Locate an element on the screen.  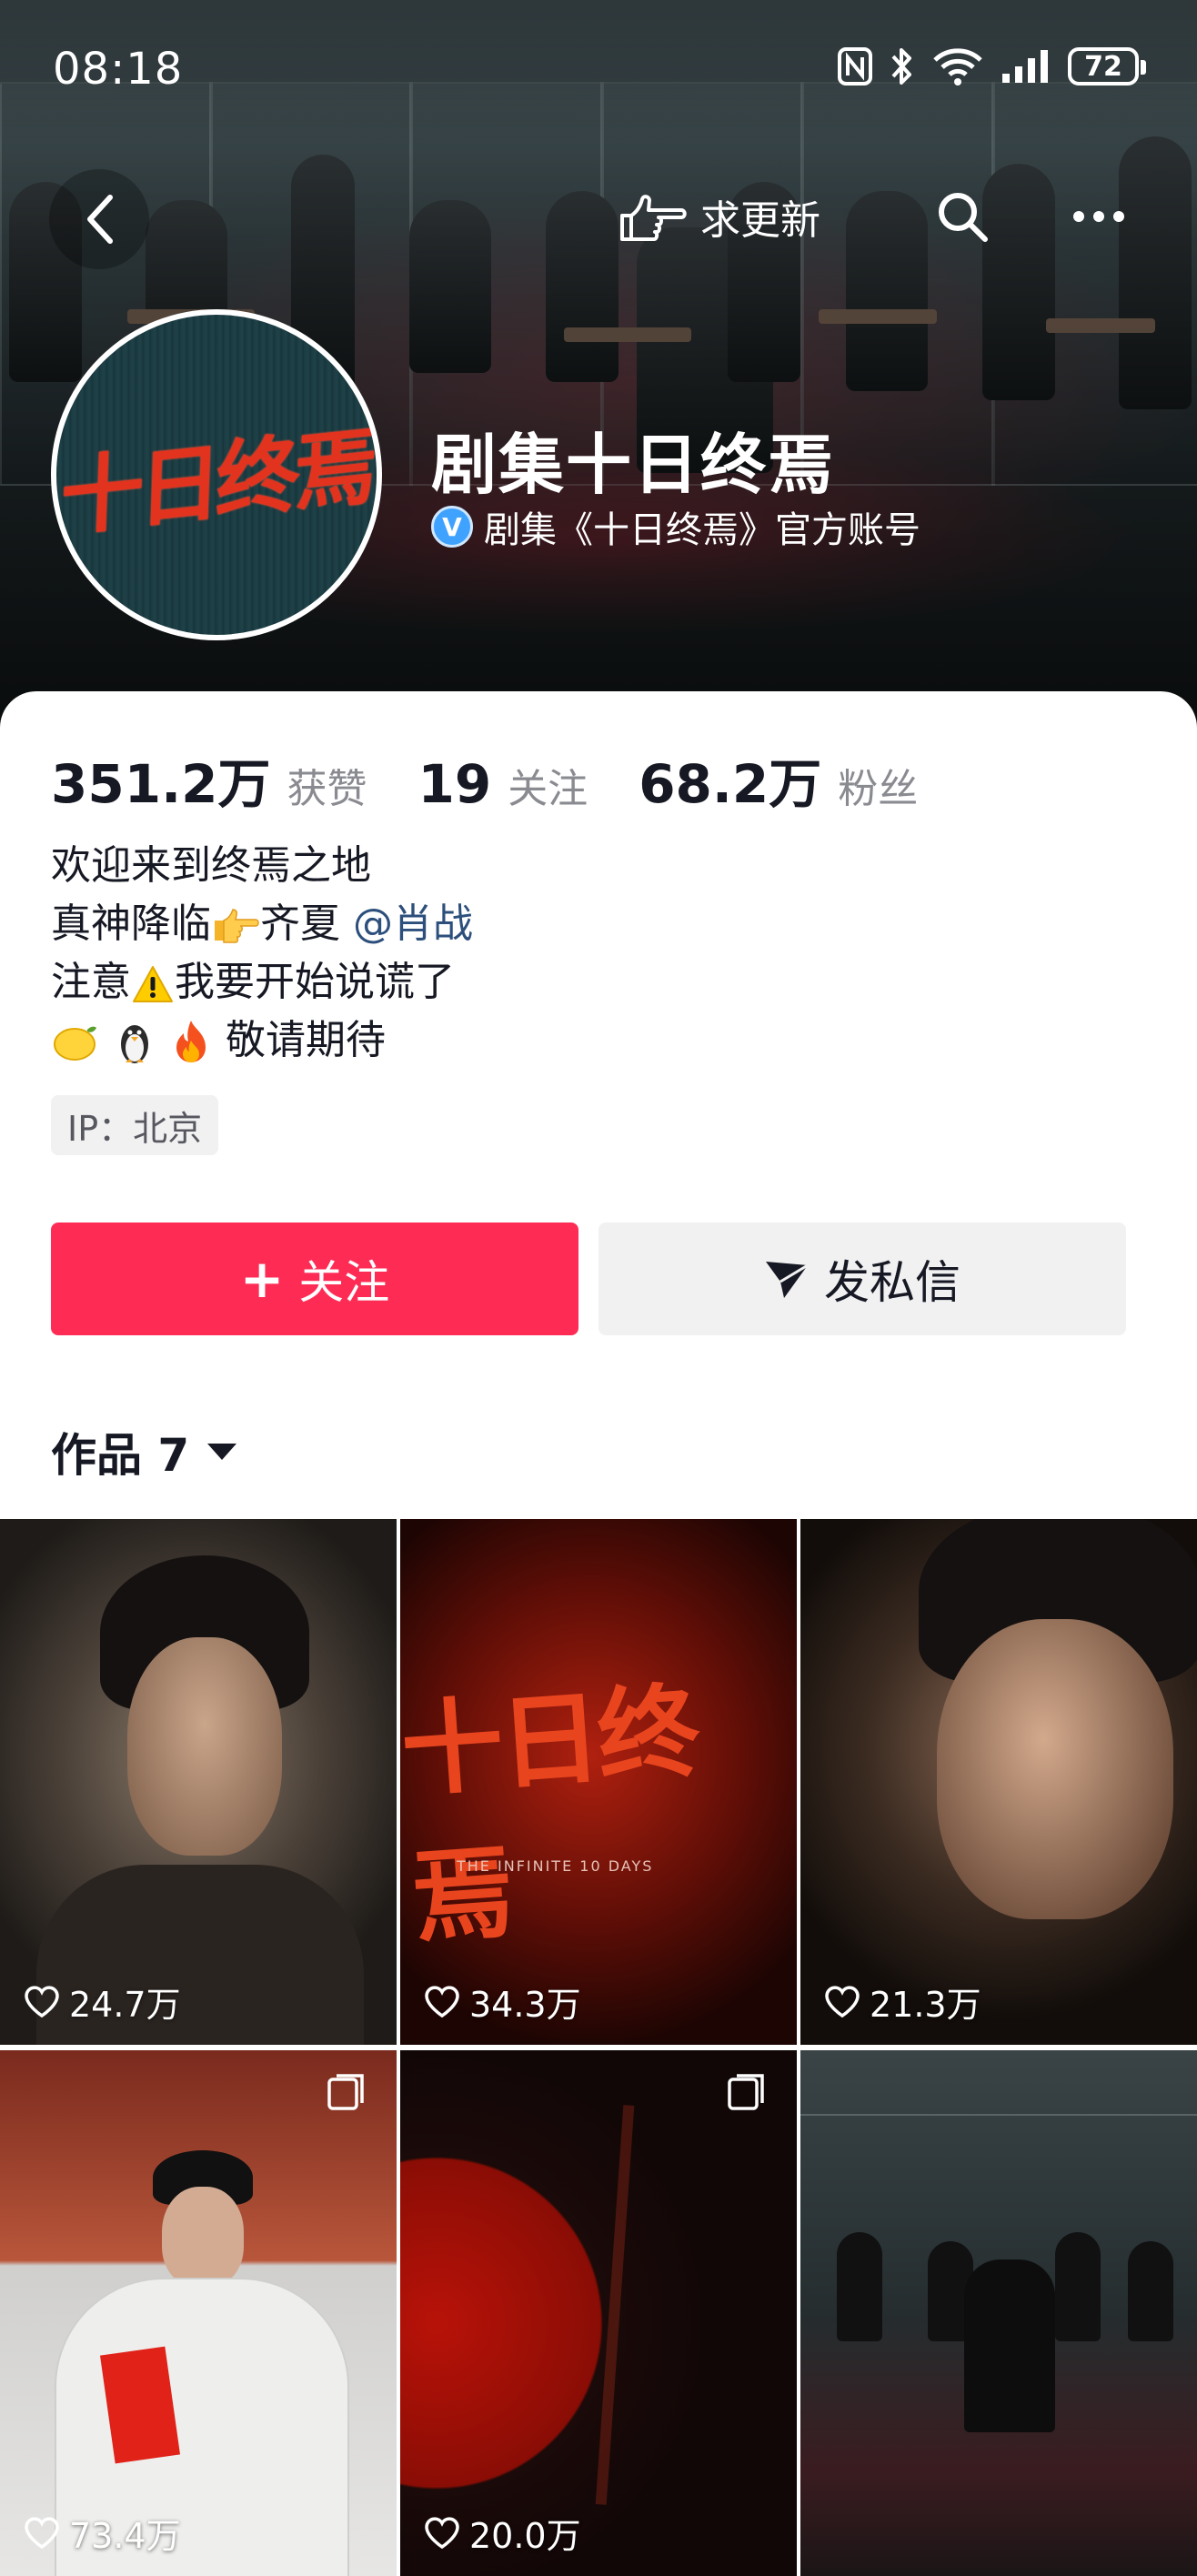
status-time: 08:18 is located at coordinates (118, 69).